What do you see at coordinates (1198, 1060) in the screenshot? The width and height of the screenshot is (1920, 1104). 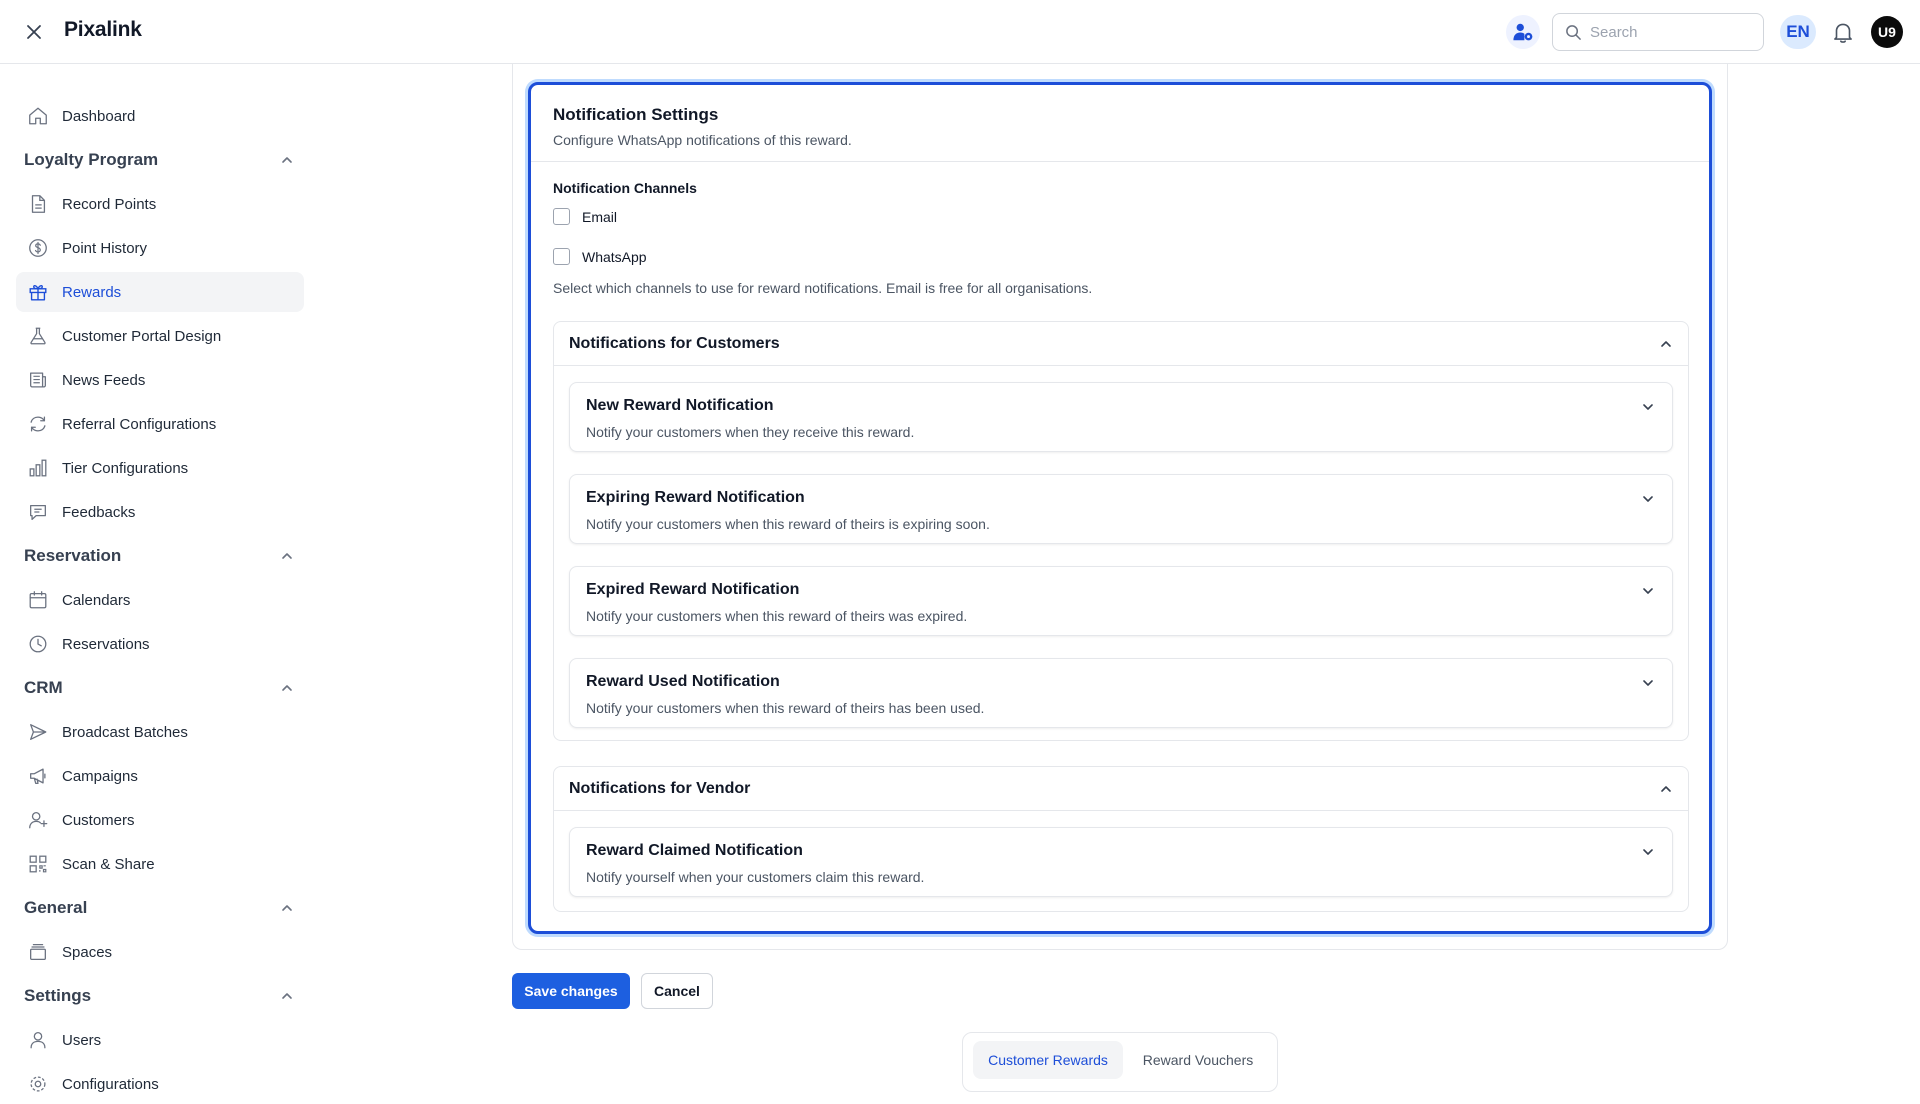 I see `tab-reward-vouchers: Reward Vouchers` at bounding box center [1198, 1060].